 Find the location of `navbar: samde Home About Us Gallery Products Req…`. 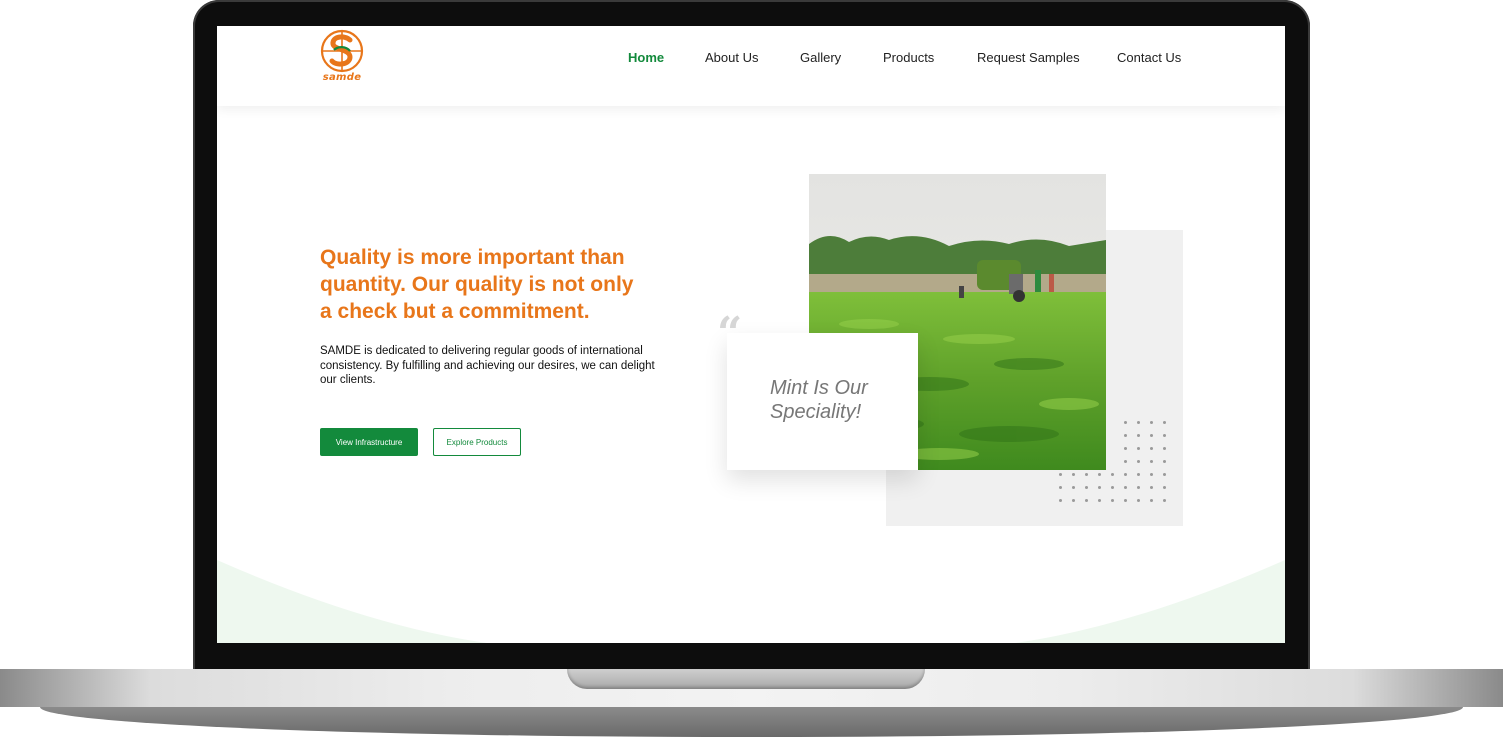

navbar: samde Home About Us Gallery Products Req… is located at coordinates (751, 66).